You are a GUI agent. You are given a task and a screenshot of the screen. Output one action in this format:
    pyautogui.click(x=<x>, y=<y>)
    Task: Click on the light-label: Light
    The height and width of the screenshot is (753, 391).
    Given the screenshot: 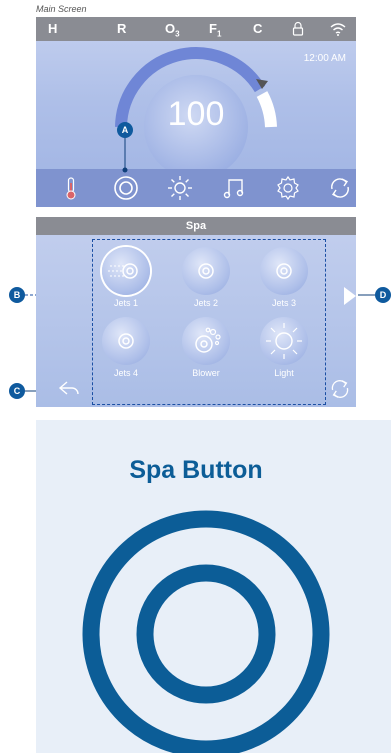 What is the action you would take?
    pyautogui.click(x=284, y=373)
    